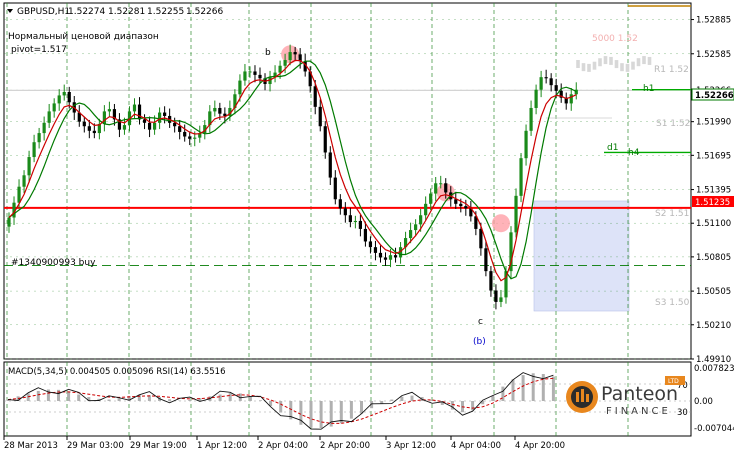  Describe the element at coordinates (714, 96) in the screenshot. I see `current-price-text: 1.52266` at that location.